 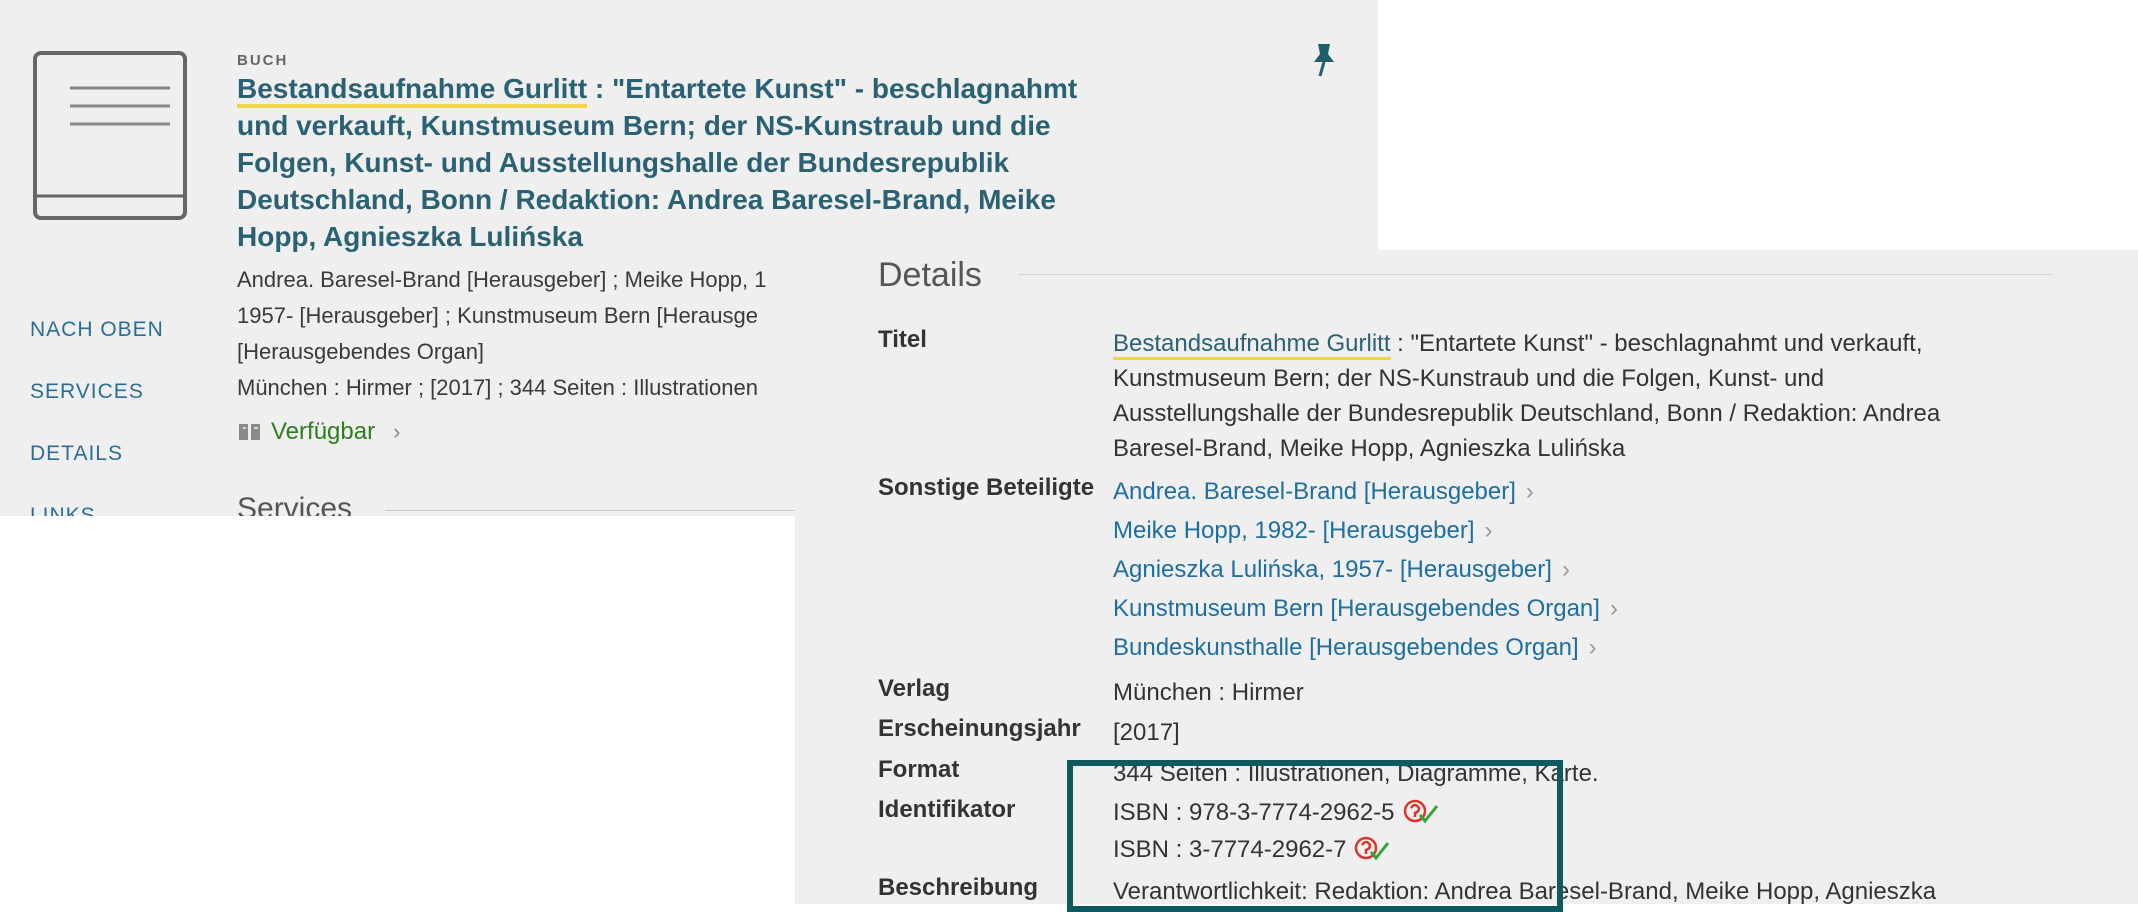 I want to click on contributor-link-text: Bundeskunsthalle [Herausgebendes Organ], so click(x=1346, y=647).